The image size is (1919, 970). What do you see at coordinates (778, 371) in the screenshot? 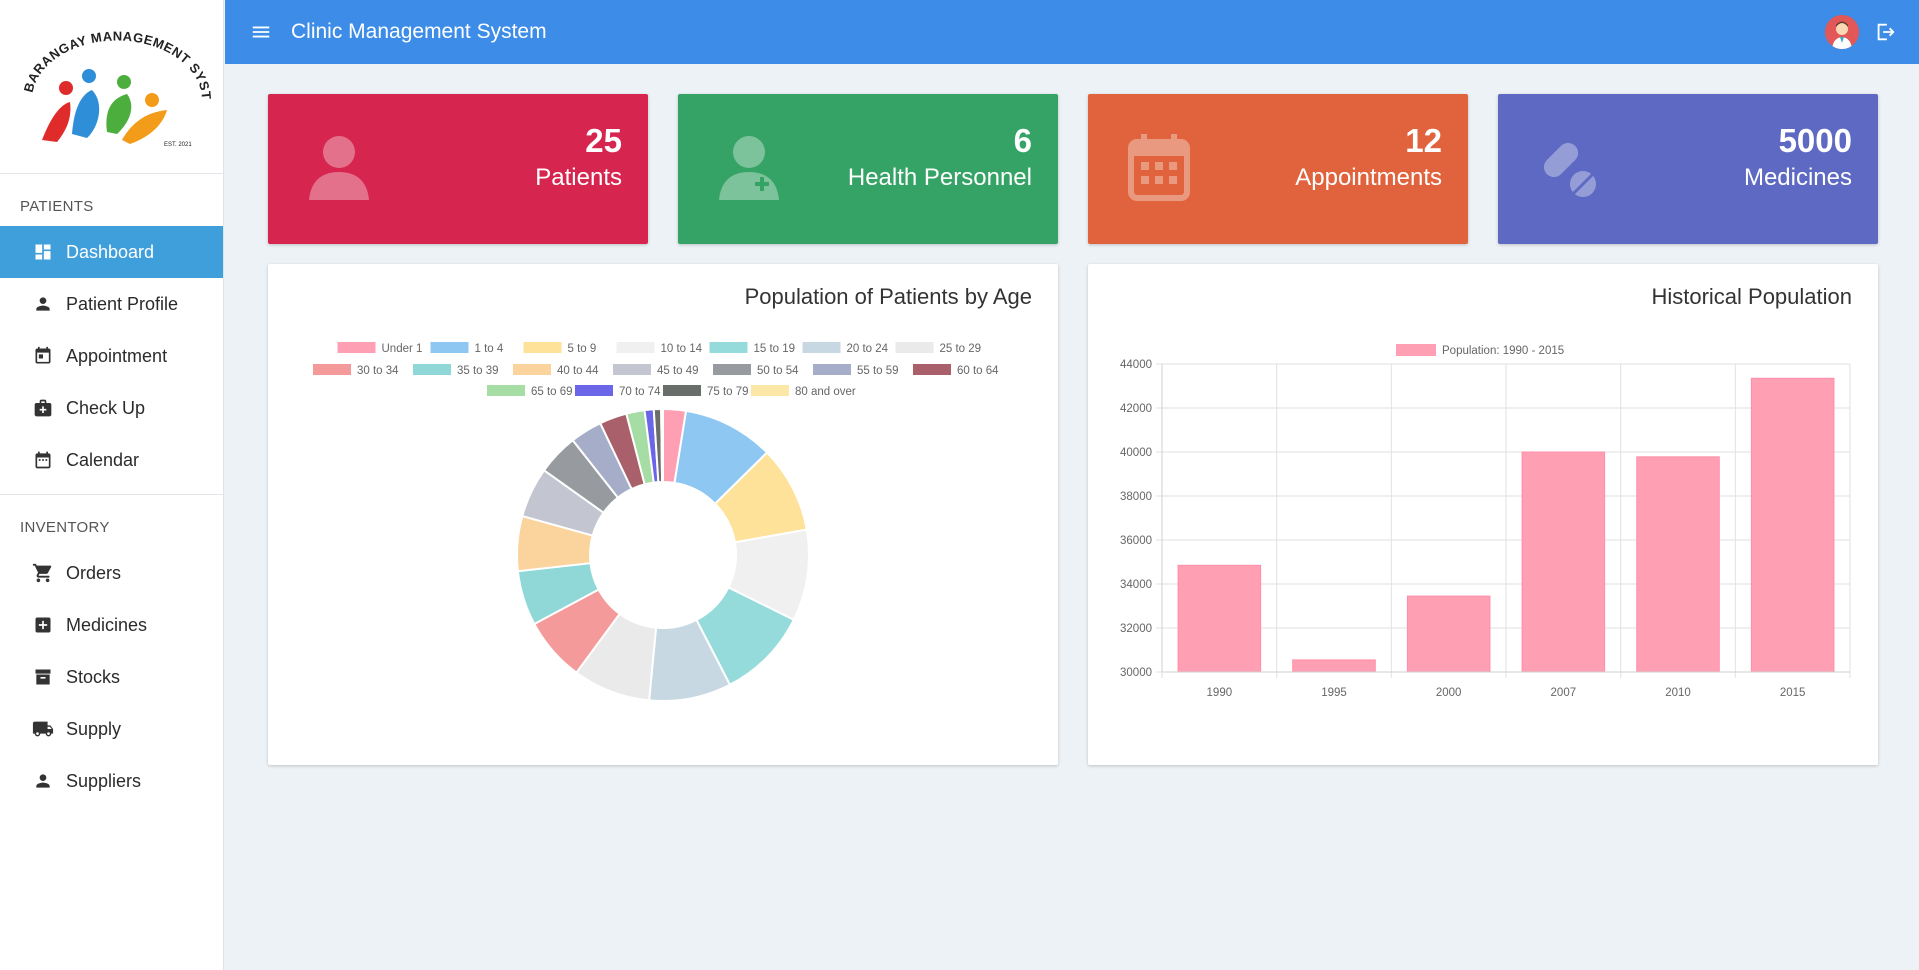
I see `legend-label: 50 to 54` at bounding box center [778, 371].